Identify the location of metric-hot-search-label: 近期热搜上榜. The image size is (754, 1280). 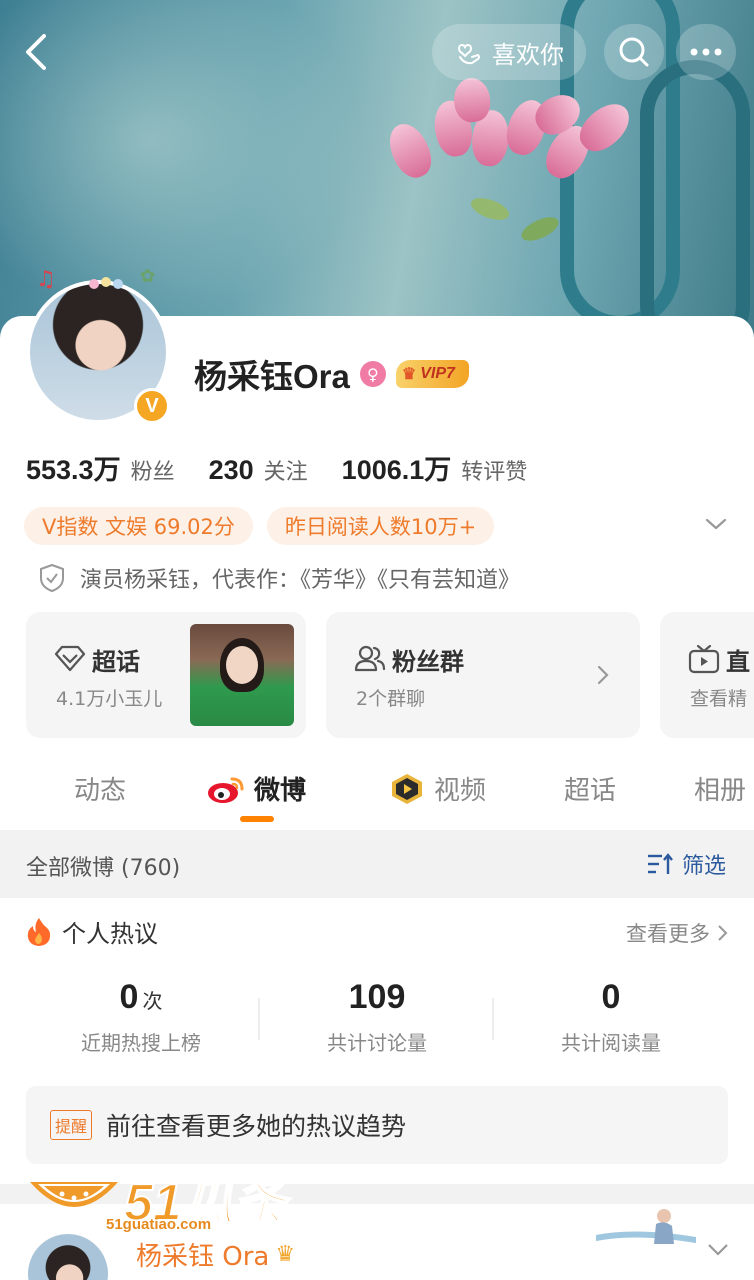
(141, 1043).